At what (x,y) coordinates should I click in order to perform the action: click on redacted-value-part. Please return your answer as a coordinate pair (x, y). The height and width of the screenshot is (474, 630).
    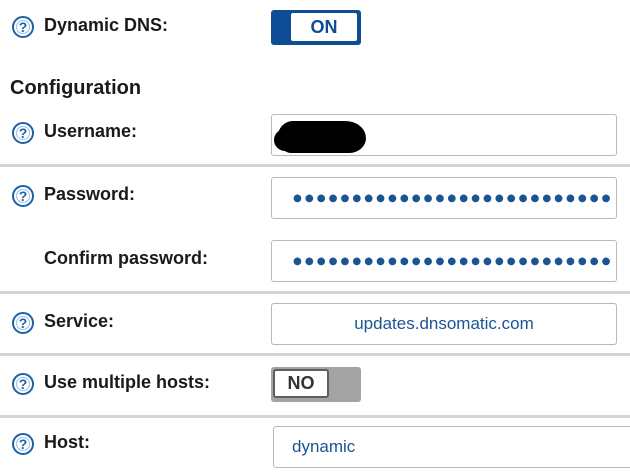
    Looking at the image, I should click on (294, 140).